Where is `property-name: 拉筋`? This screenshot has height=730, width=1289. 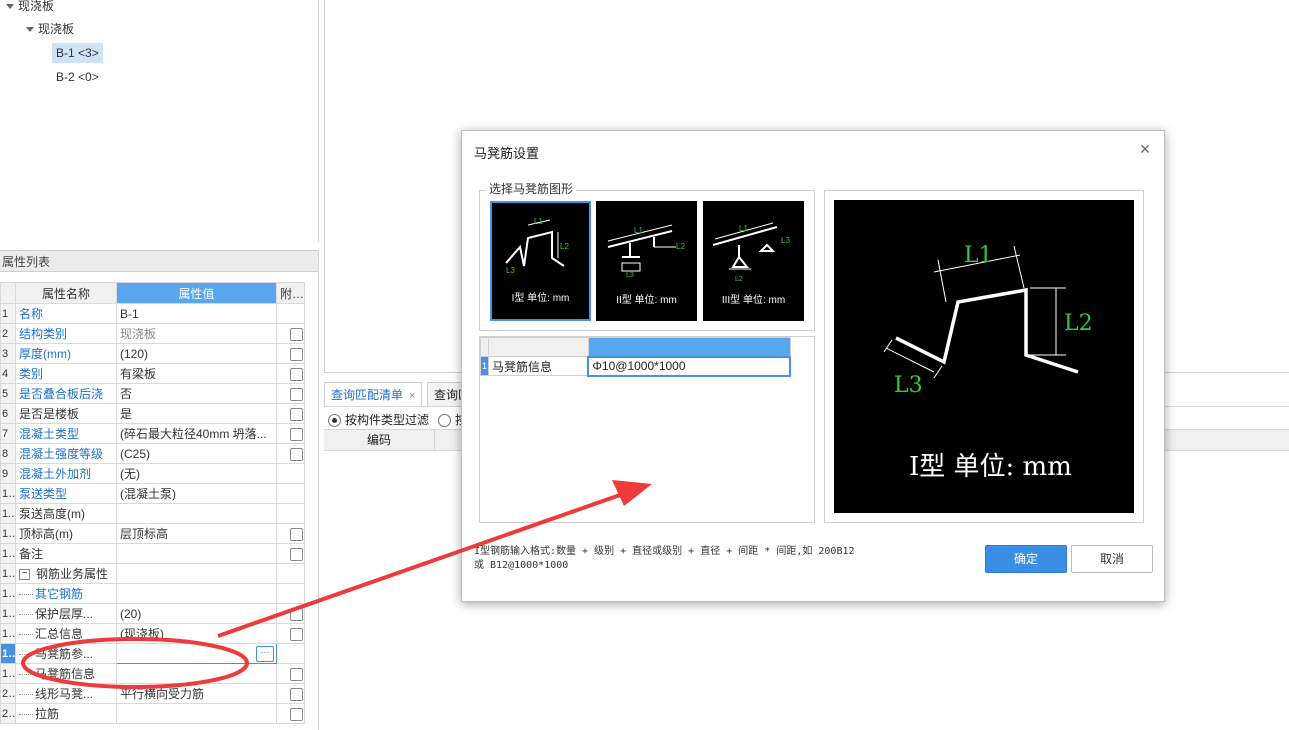
property-name: 拉筋 is located at coordinates (66, 713).